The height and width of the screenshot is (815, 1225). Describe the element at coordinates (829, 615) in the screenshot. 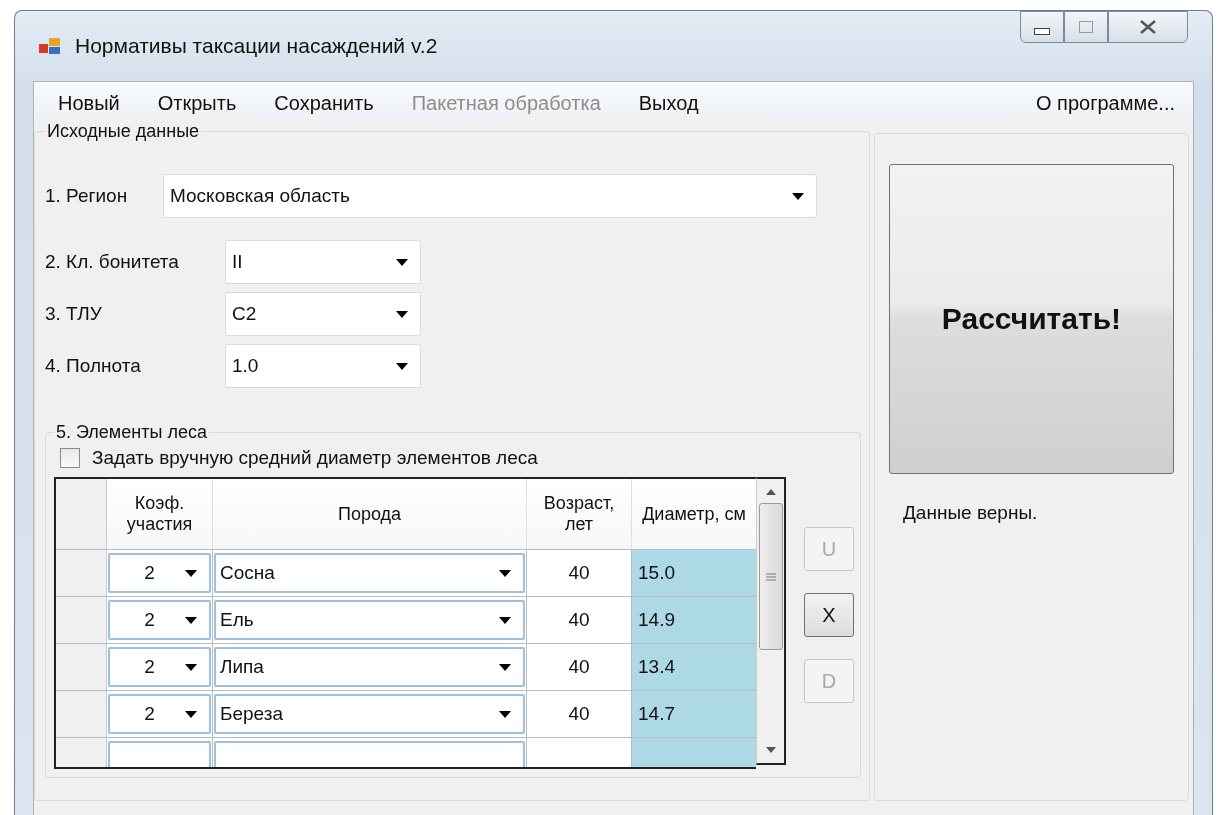

I see `row-action-button: X` at that location.